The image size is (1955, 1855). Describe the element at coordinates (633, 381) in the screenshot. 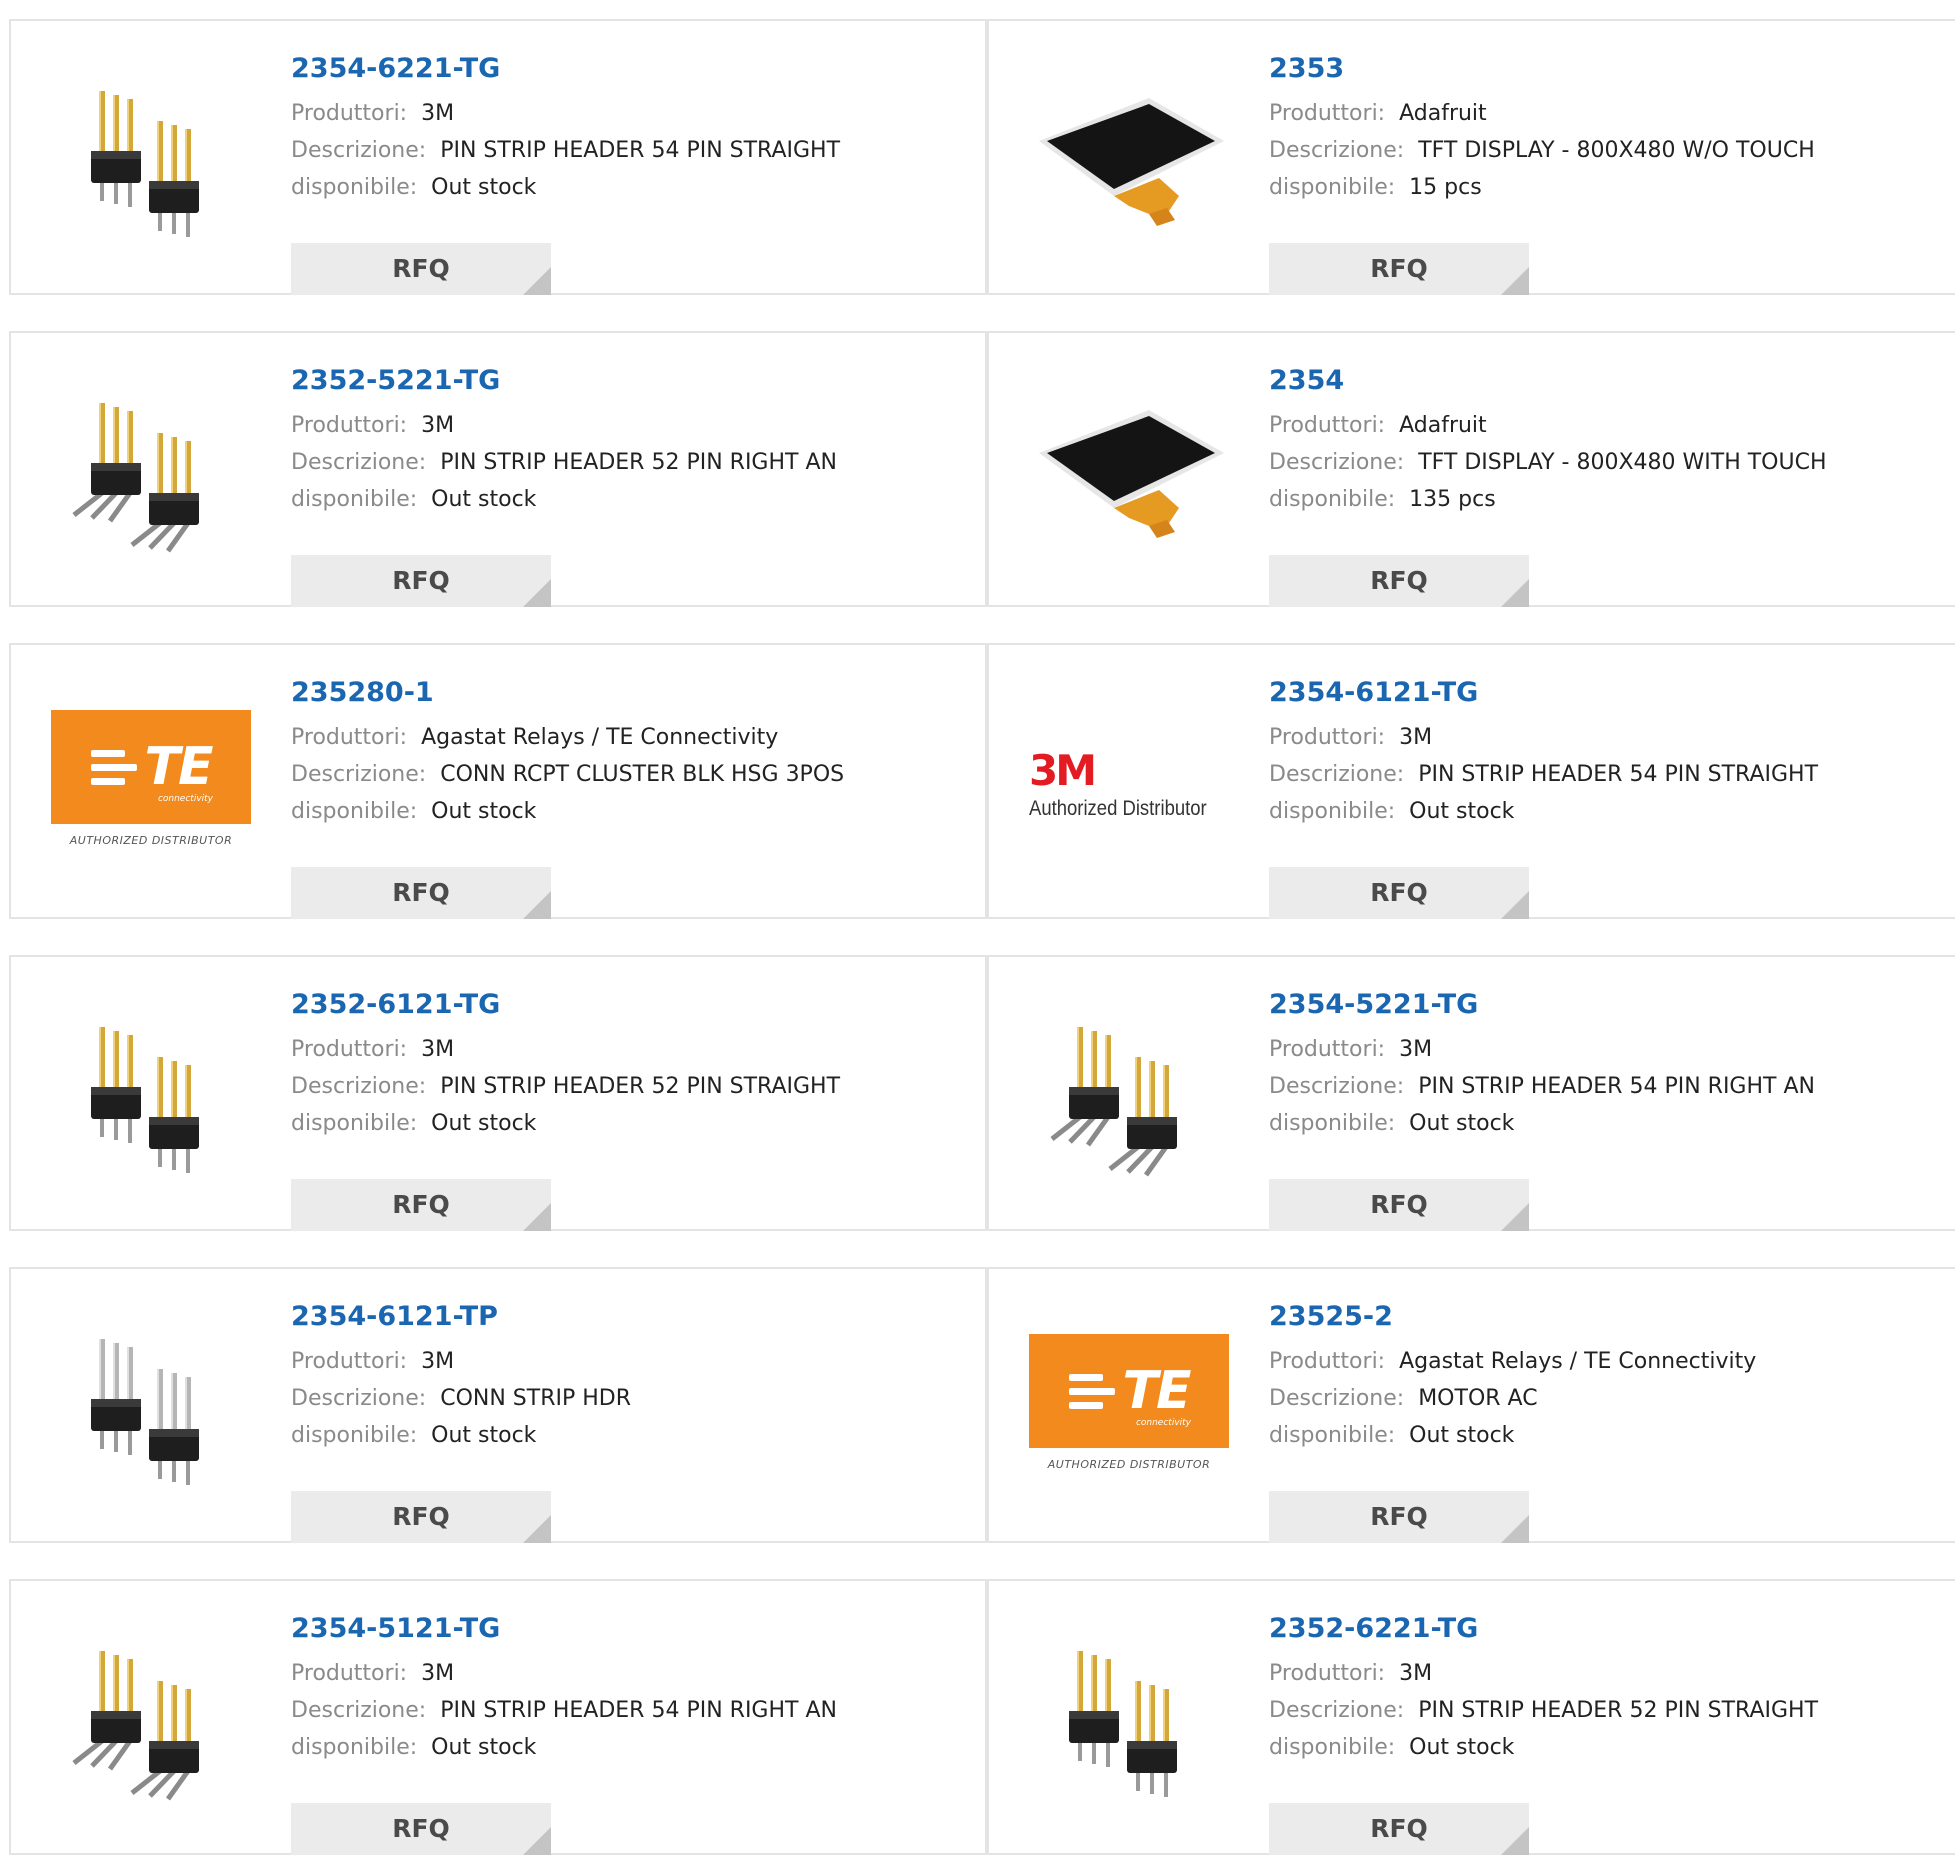

I see `part-number-link: 2352-5221-TG` at that location.